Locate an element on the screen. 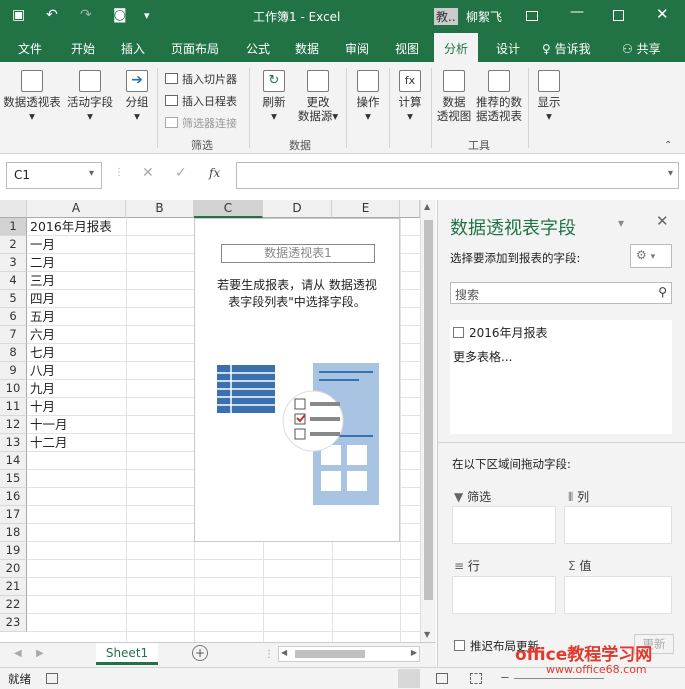  cell-a: 十月 is located at coordinates (41, 407).